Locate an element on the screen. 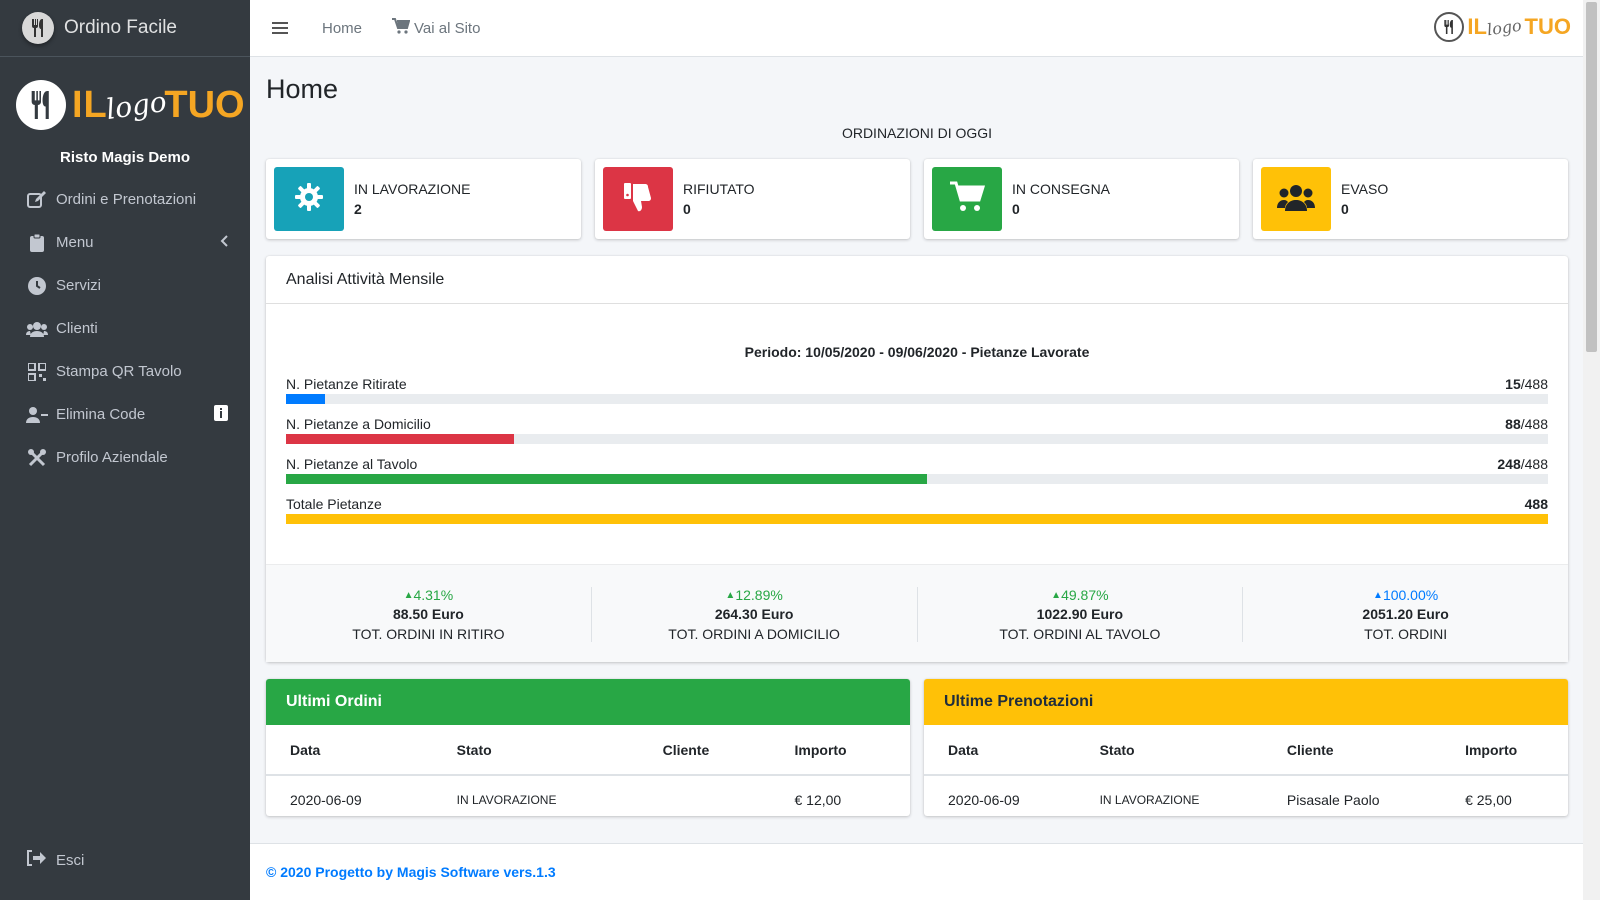 The image size is (1600, 900). stat-amount: 1022.90 Euro is located at coordinates (1080, 614).